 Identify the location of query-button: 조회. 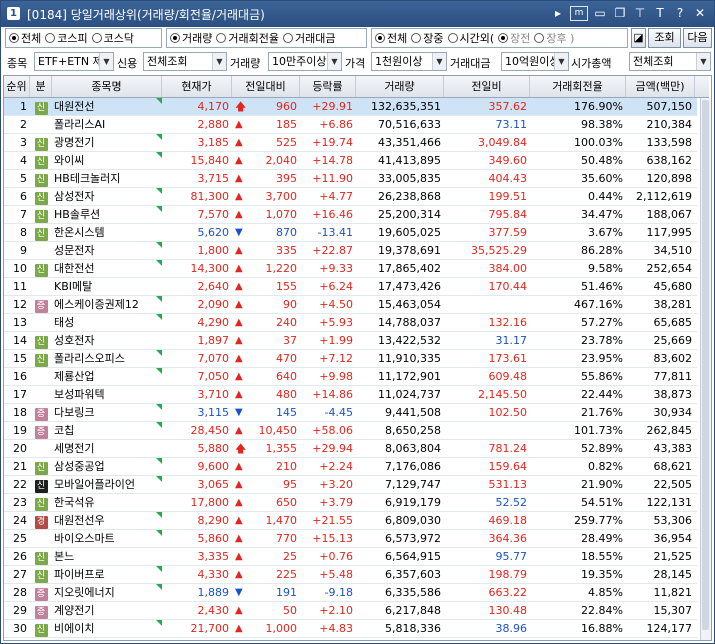
(664, 38).